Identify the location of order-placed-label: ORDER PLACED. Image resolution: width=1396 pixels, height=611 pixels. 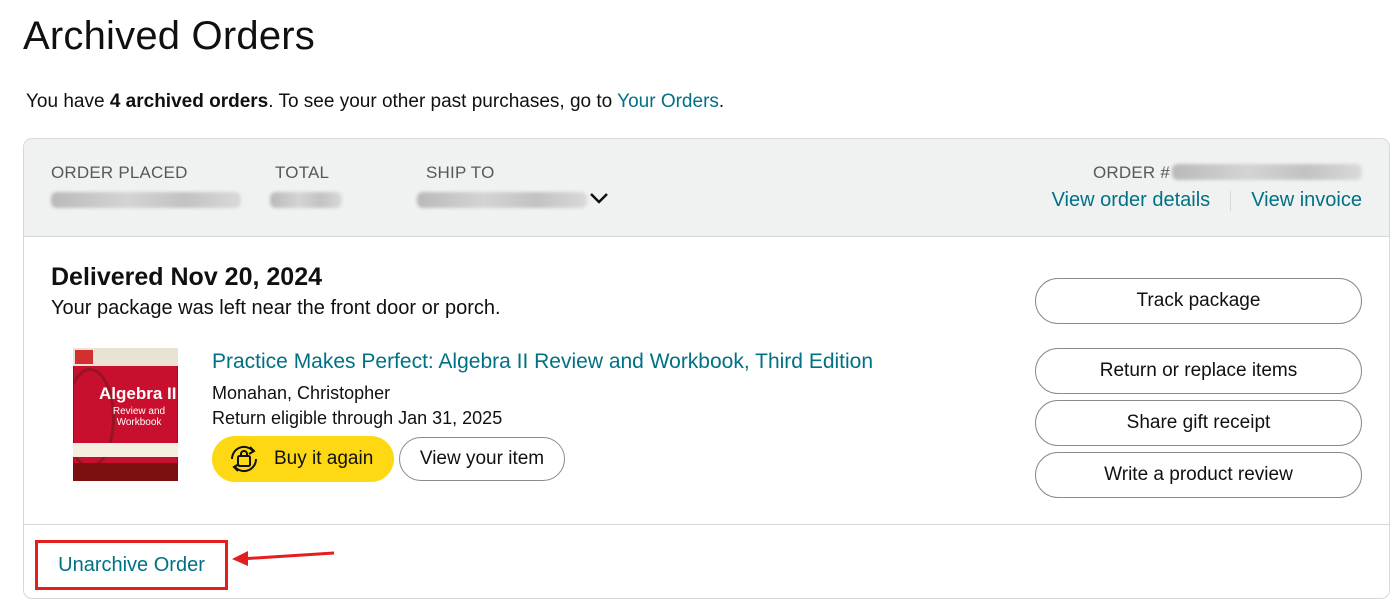
(119, 172).